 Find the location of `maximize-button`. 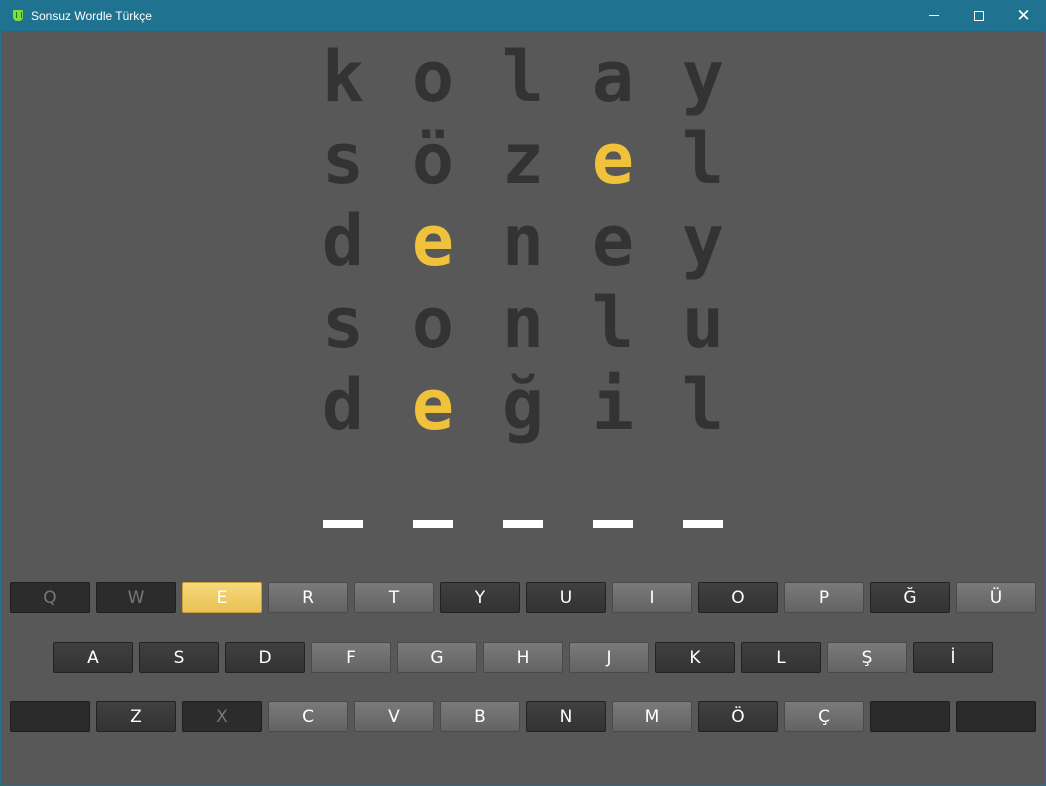

maximize-button is located at coordinates (978, 15).